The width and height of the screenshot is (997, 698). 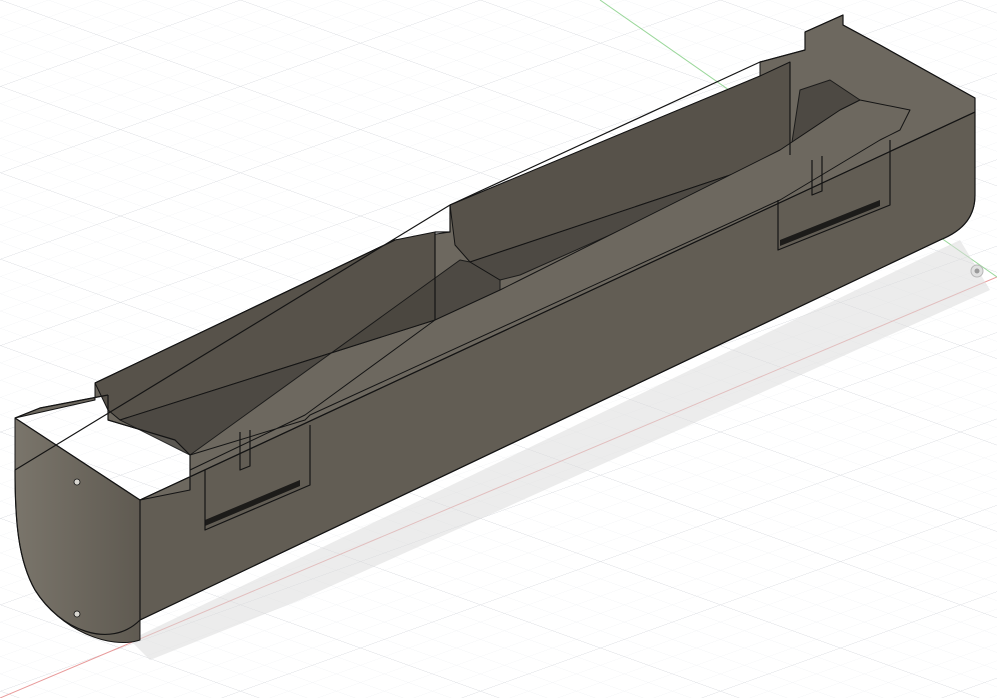 What do you see at coordinates (977, 271) in the screenshot?
I see `origin-marker-icon` at bounding box center [977, 271].